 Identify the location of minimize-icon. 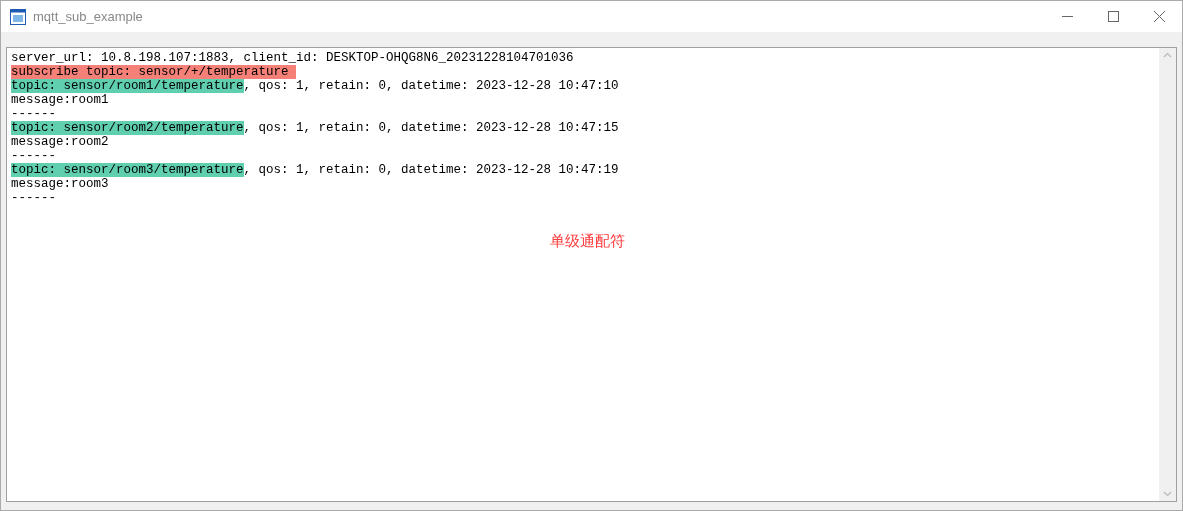
(1067, 16).